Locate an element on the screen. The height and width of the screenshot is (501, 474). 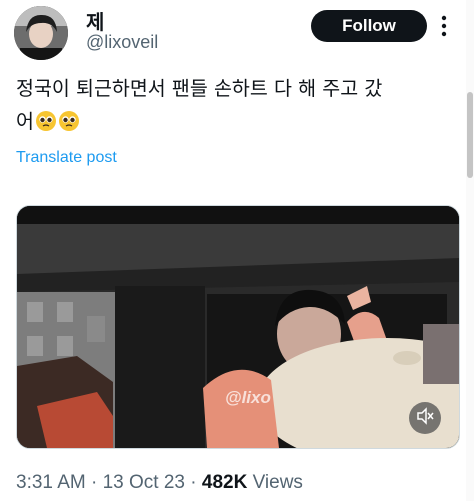
views-label: Views is located at coordinates (275, 482).